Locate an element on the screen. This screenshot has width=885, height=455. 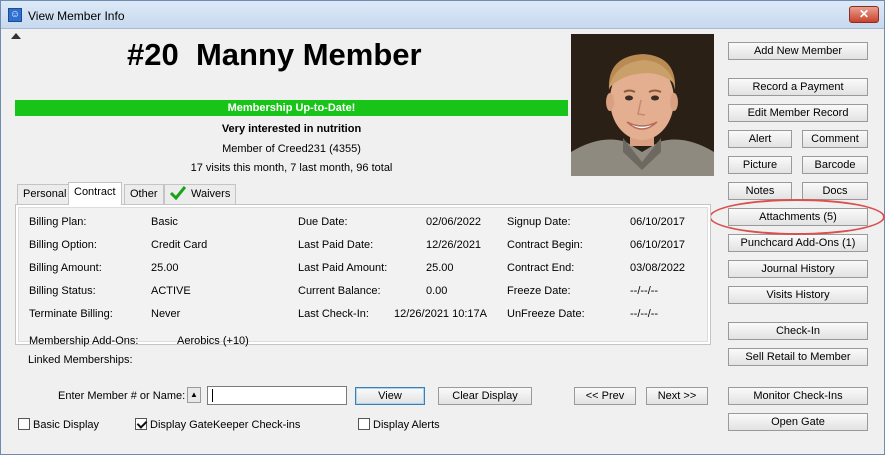
tab-contract: Contract is located at coordinates (95, 193).